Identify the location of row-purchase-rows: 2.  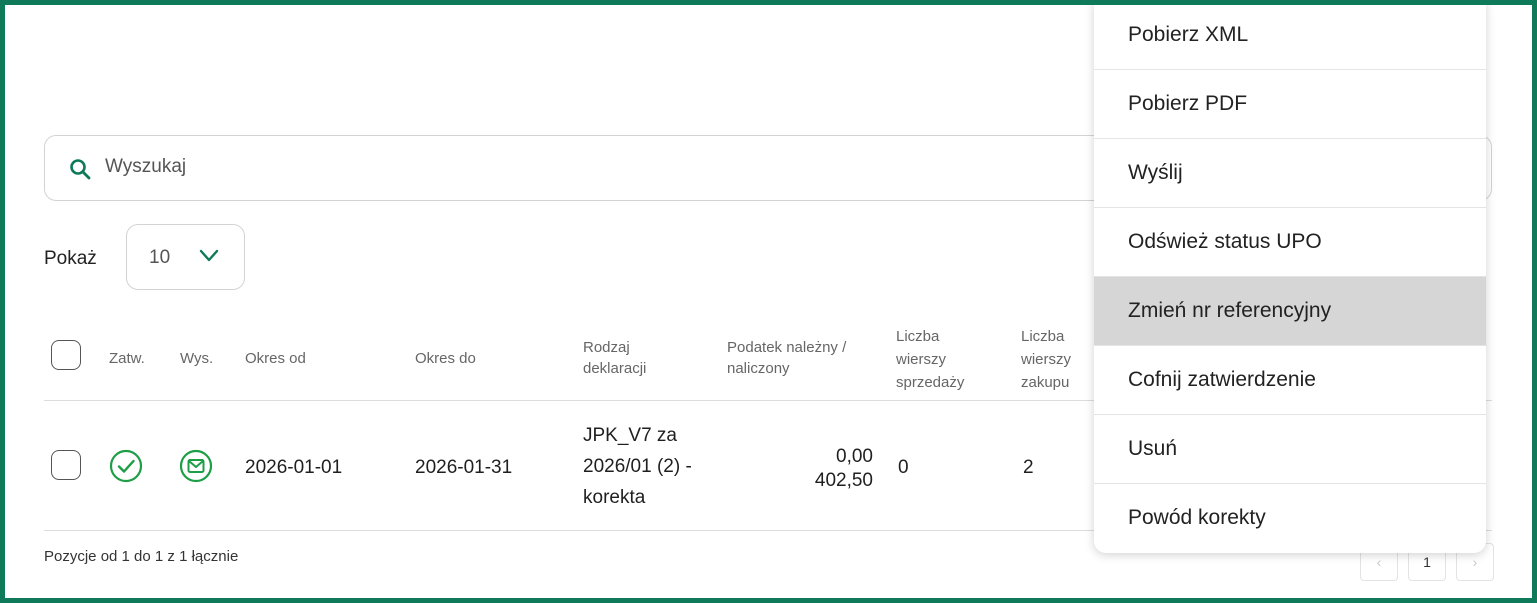
(1028, 467).